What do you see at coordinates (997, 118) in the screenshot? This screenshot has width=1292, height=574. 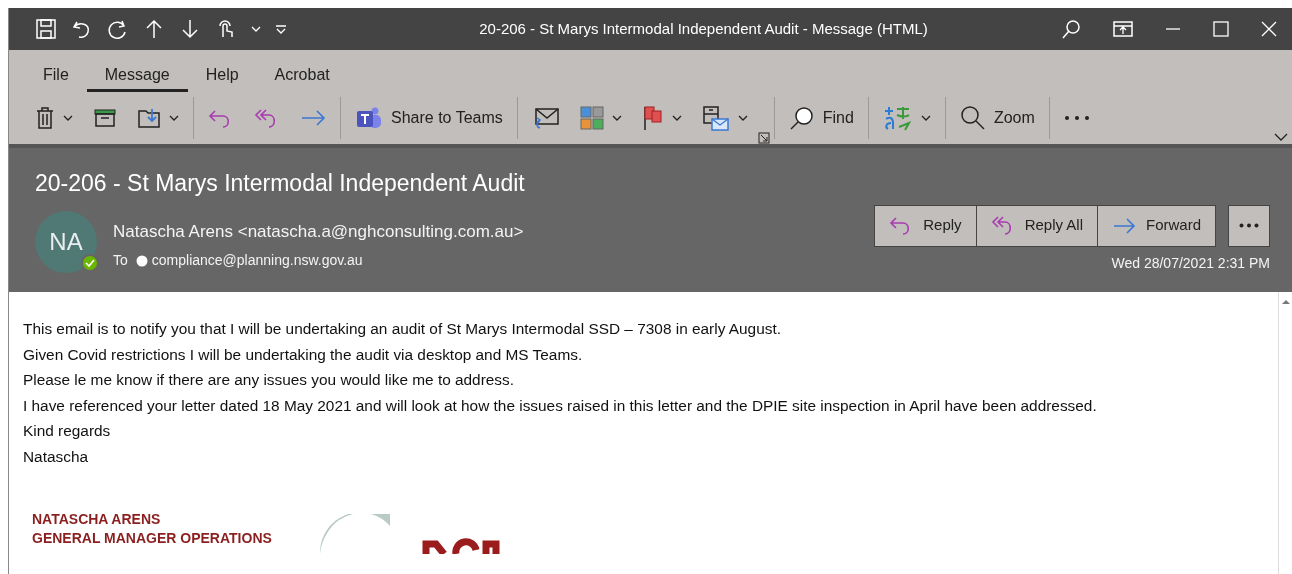 I see `zoom-button: Zoom` at bounding box center [997, 118].